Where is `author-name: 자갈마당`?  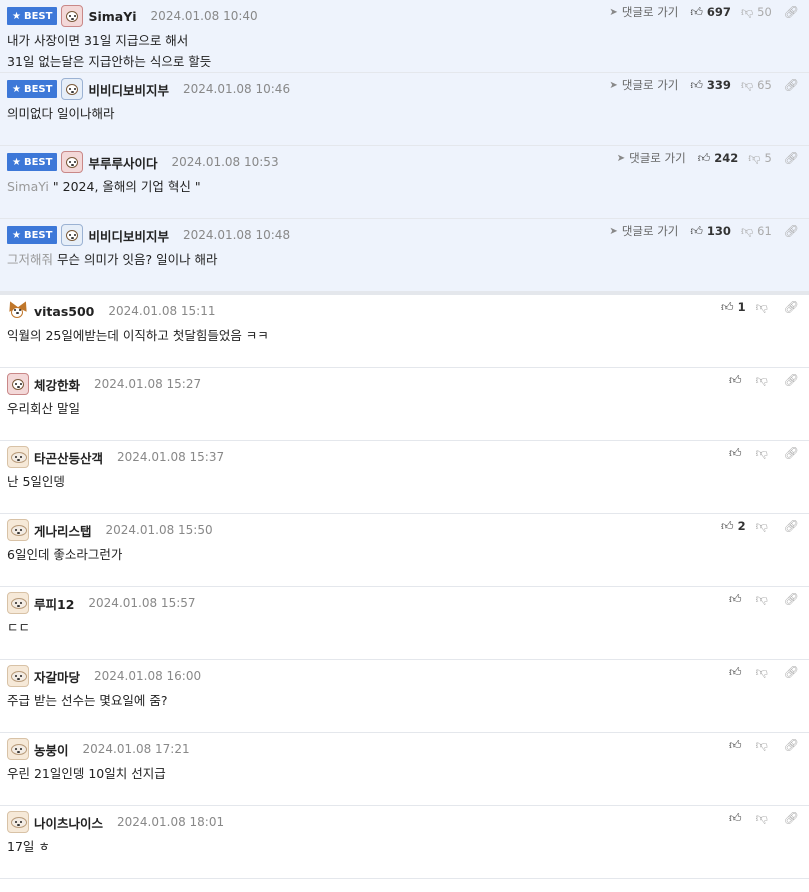
author-name: 자갈마당 is located at coordinates (57, 676).